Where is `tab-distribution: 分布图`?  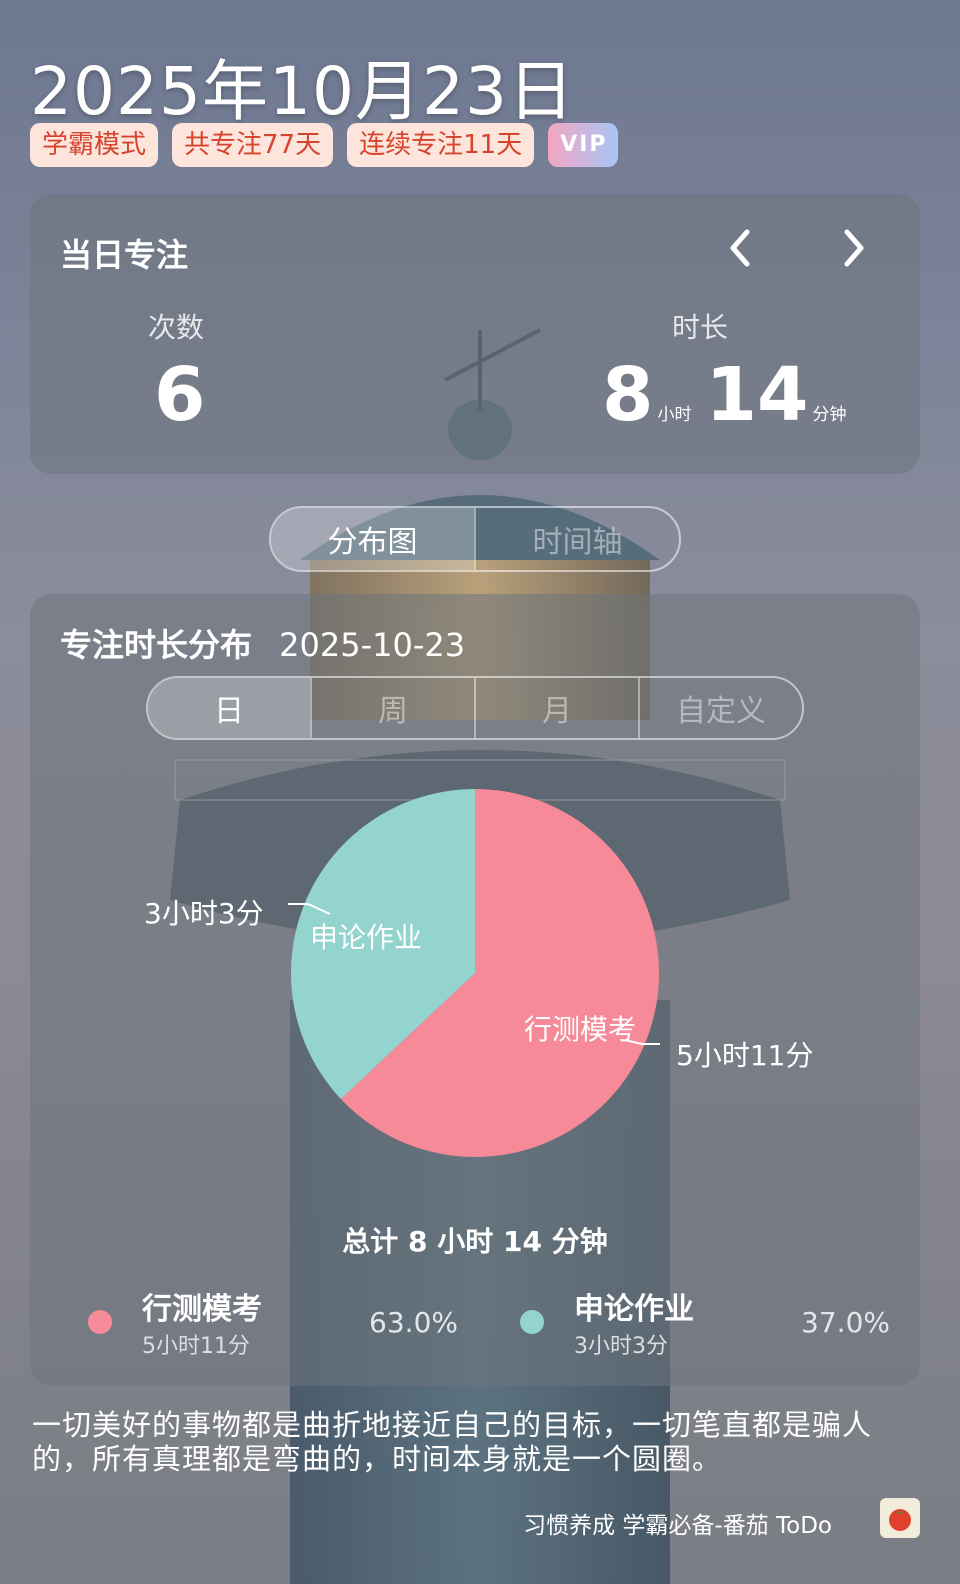 tab-distribution: 分布图 is located at coordinates (372, 539).